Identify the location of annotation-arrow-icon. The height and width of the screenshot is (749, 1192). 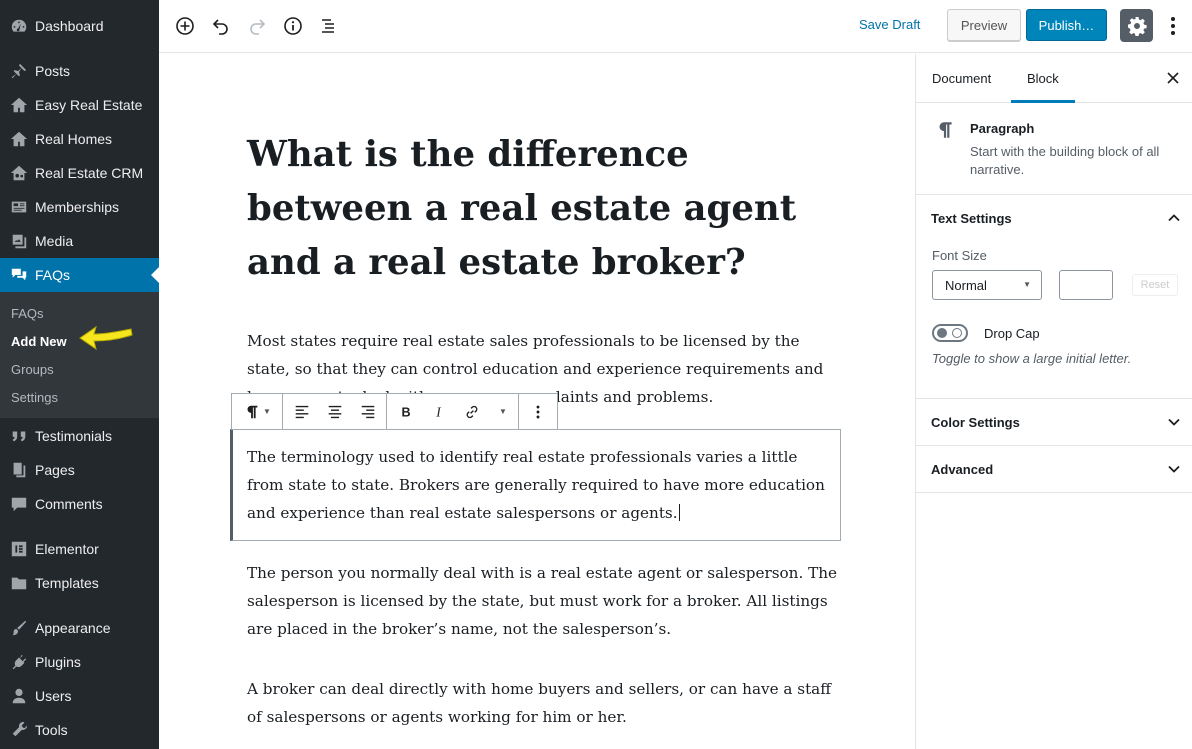
(106, 338).